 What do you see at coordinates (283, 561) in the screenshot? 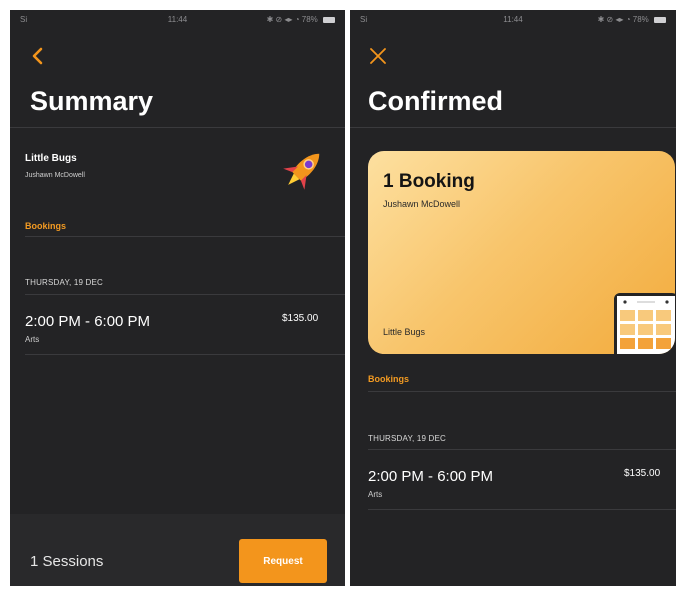
I see `request-button: Request` at bounding box center [283, 561].